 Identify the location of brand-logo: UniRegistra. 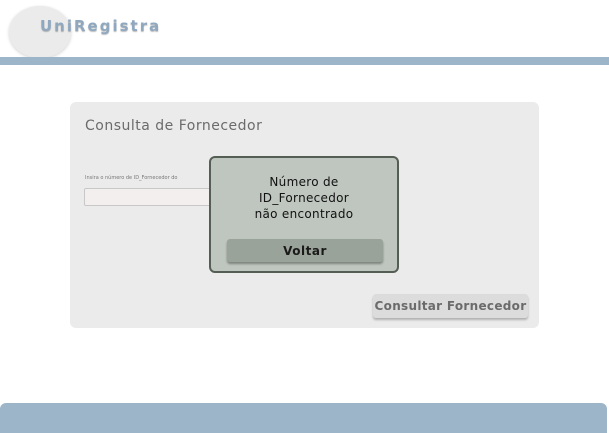
(101, 26).